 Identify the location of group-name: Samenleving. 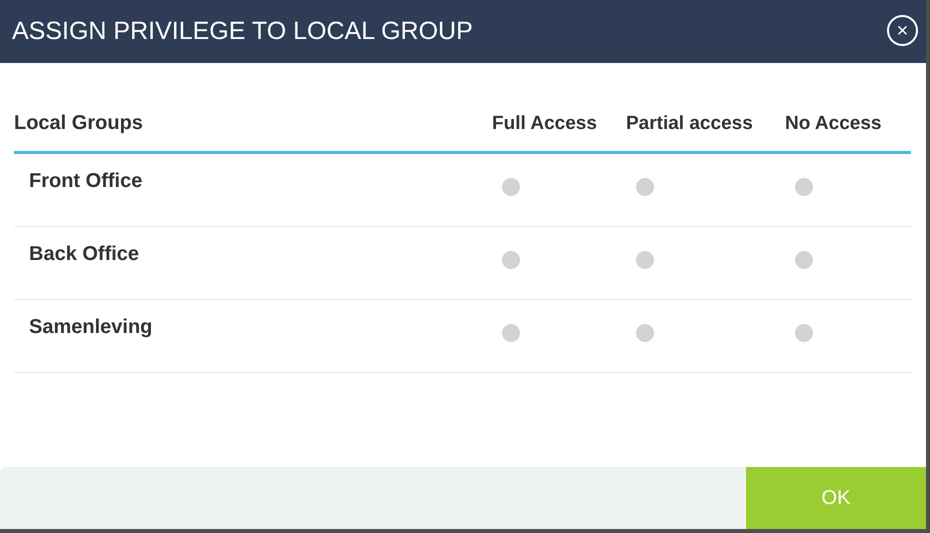
(91, 327).